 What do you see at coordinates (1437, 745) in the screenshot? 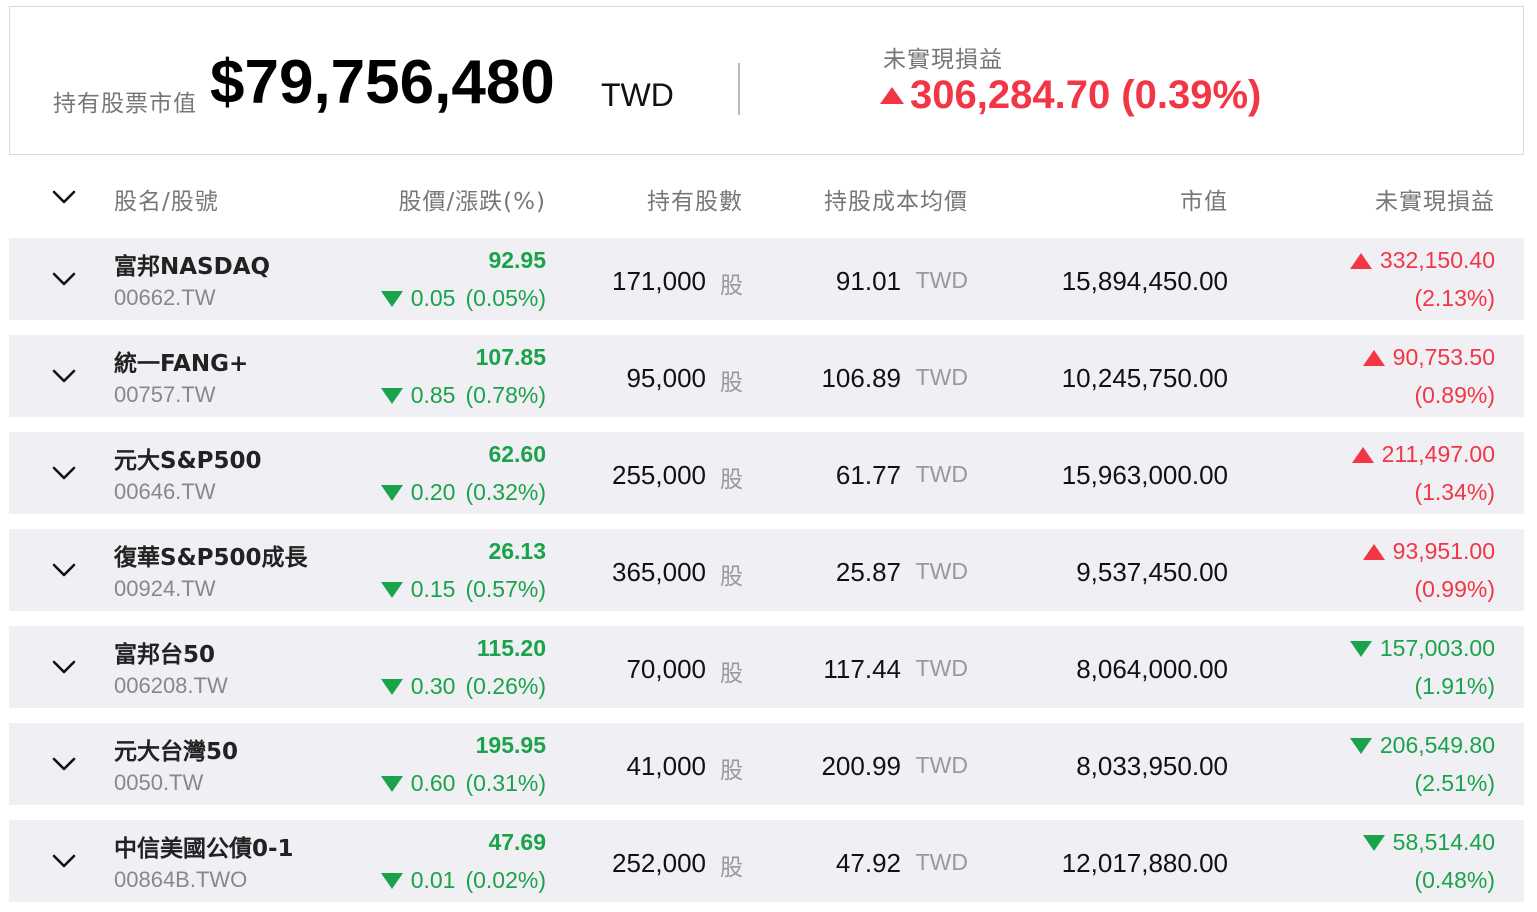
I see `unrealized-pl-value: 206,549.80` at bounding box center [1437, 745].